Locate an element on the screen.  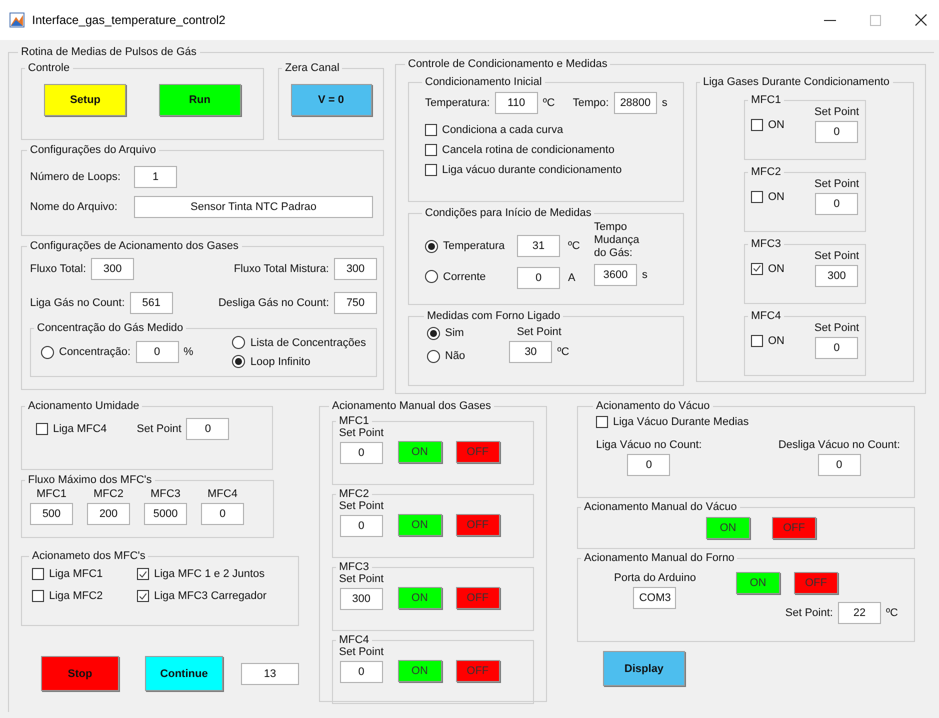
input-field: 500 is located at coordinates (51, 514).